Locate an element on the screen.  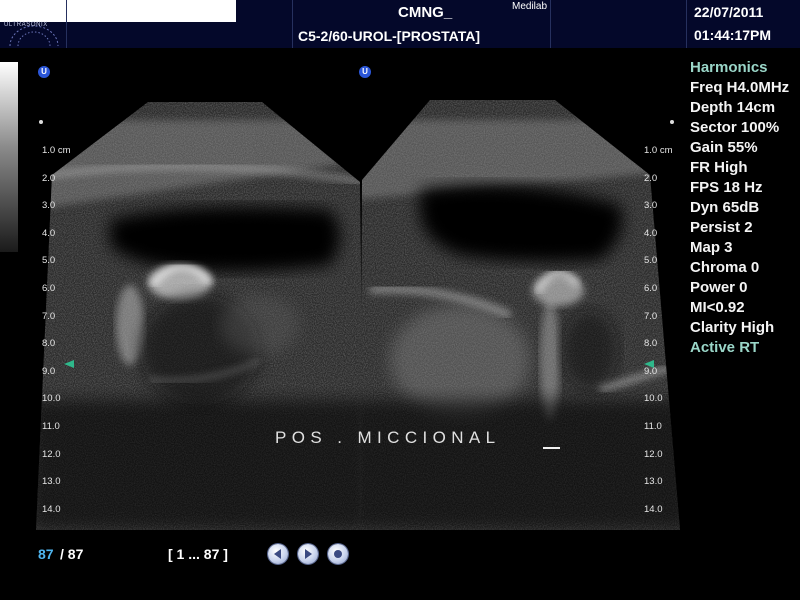
stop-icon is located at coordinates (338, 554).